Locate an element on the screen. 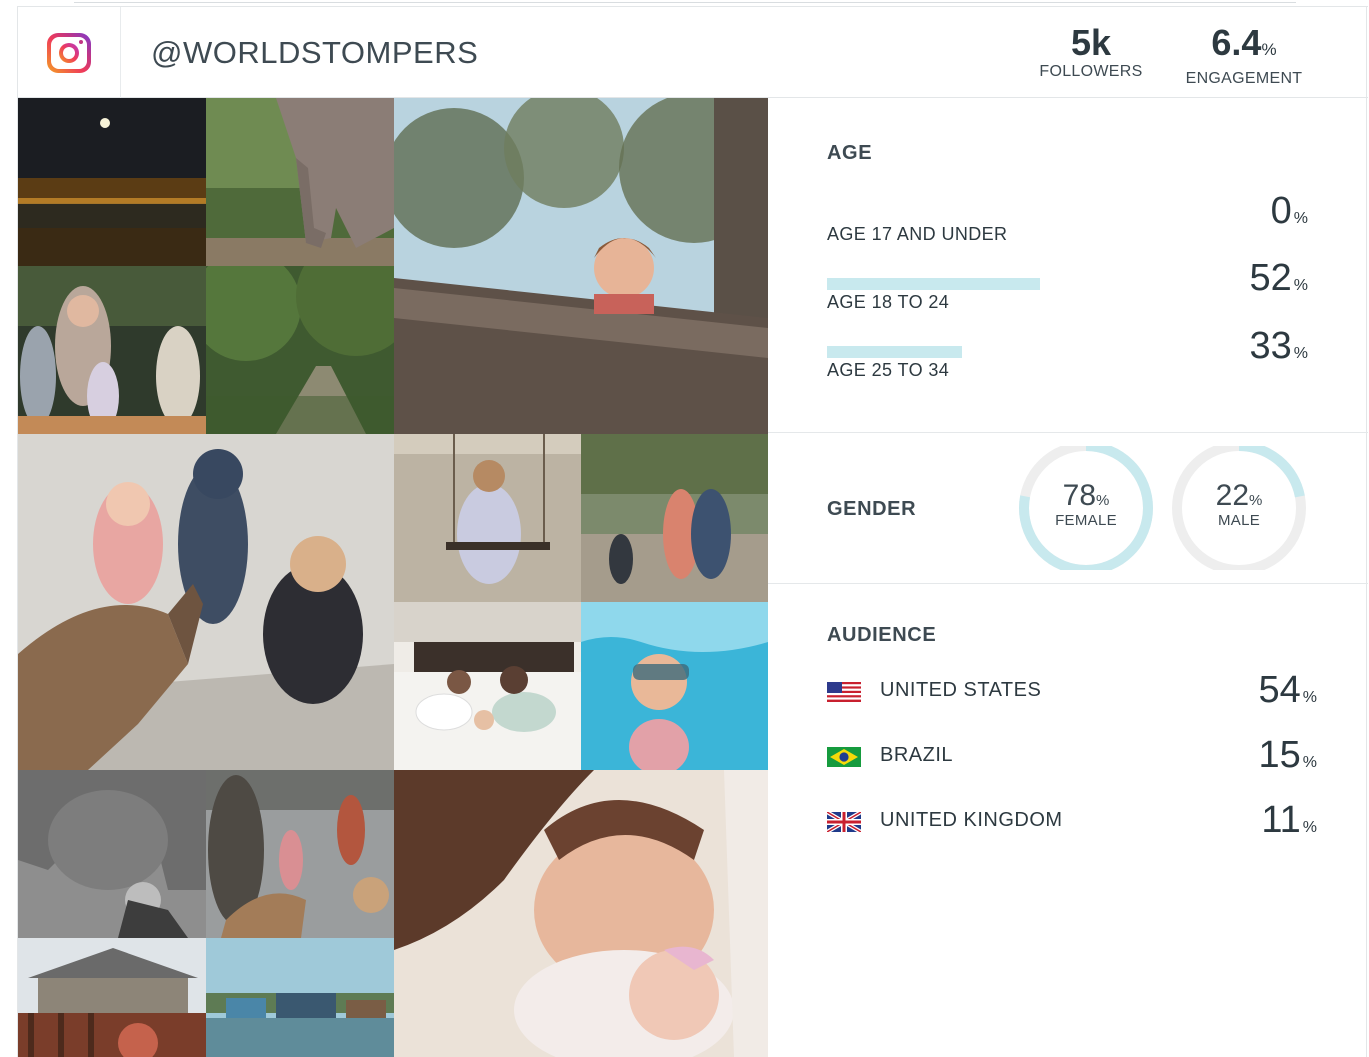  photo-elephant-trunk is located at coordinates (300, 182).